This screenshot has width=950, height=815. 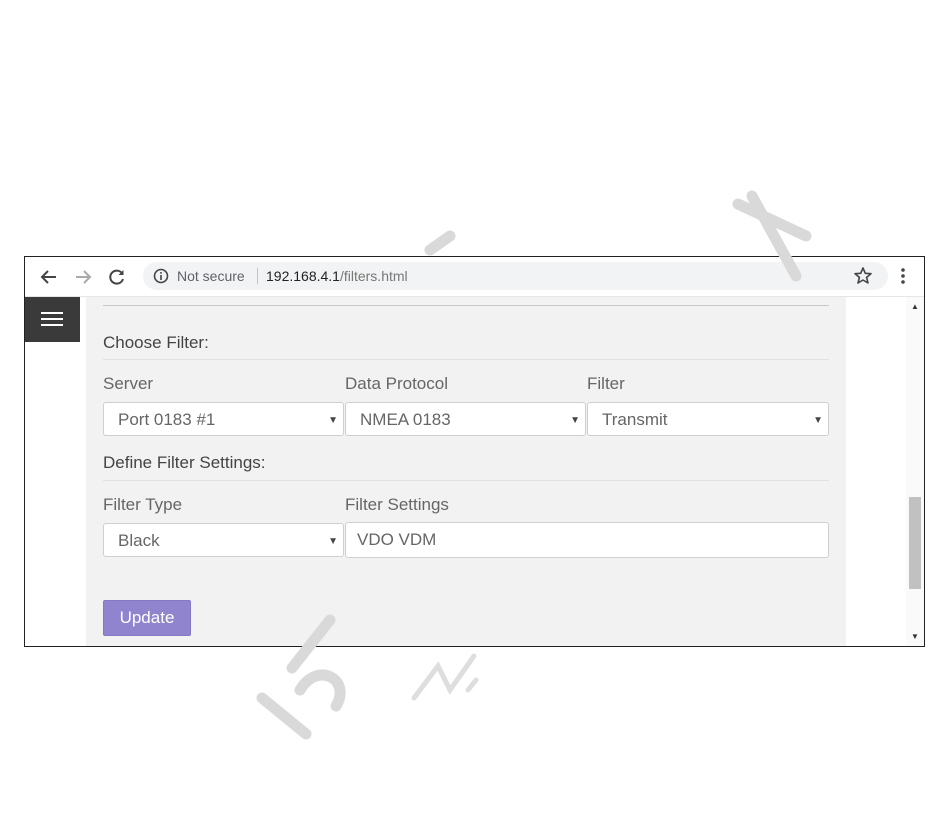 What do you see at coordinates (587, 540) in the screenshot?
I see `filter-settings-input: VDO VDM` at bounding box center [587, 540].